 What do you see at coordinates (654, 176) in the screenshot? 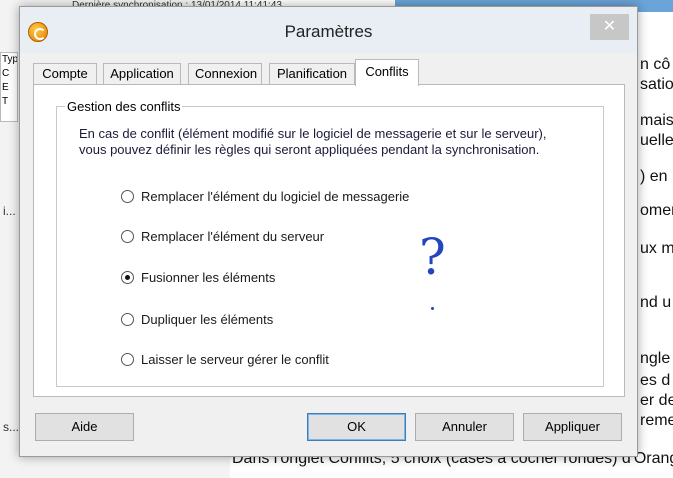
I see `doc-line: ) en` at bounding box center [654, 176].